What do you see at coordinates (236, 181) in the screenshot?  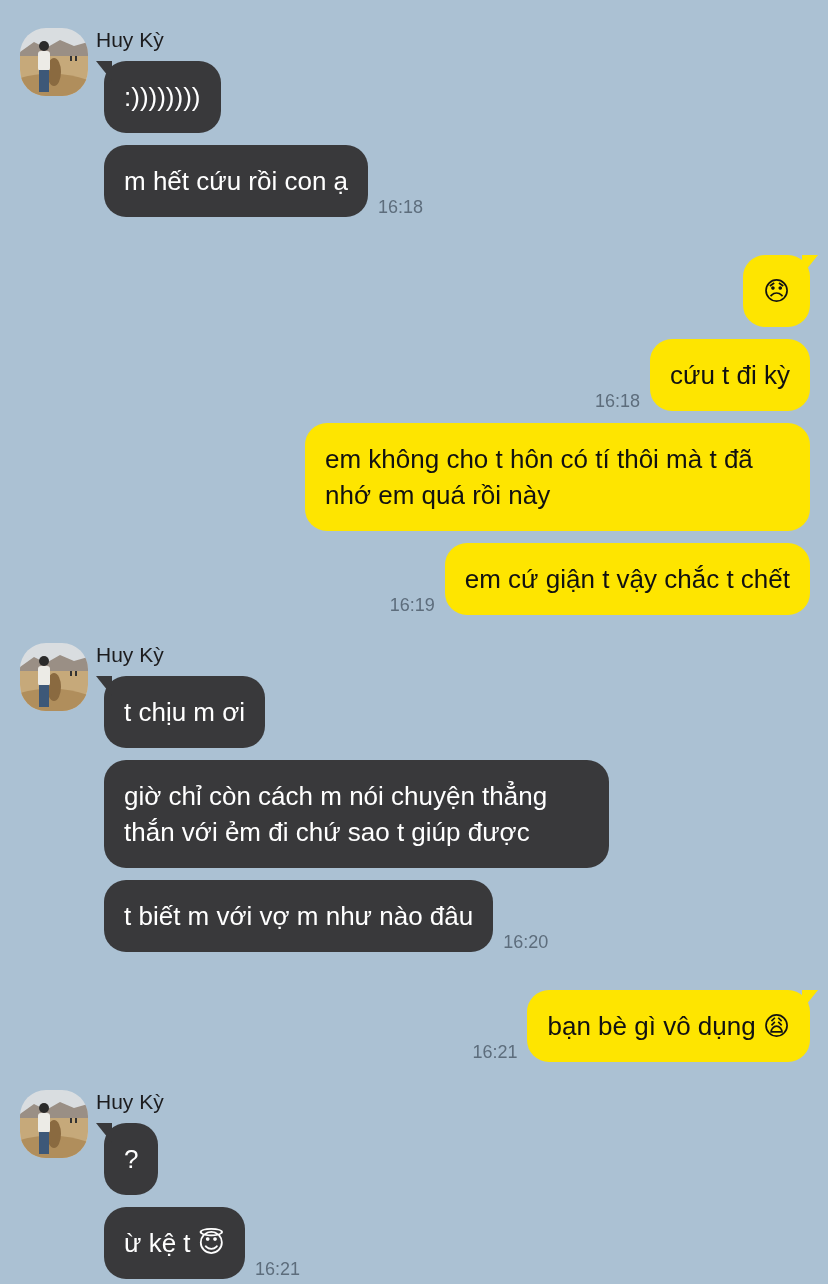 I see `message-bubble: m hết cứu rồi con ạ` at bounding box center [236, 181].